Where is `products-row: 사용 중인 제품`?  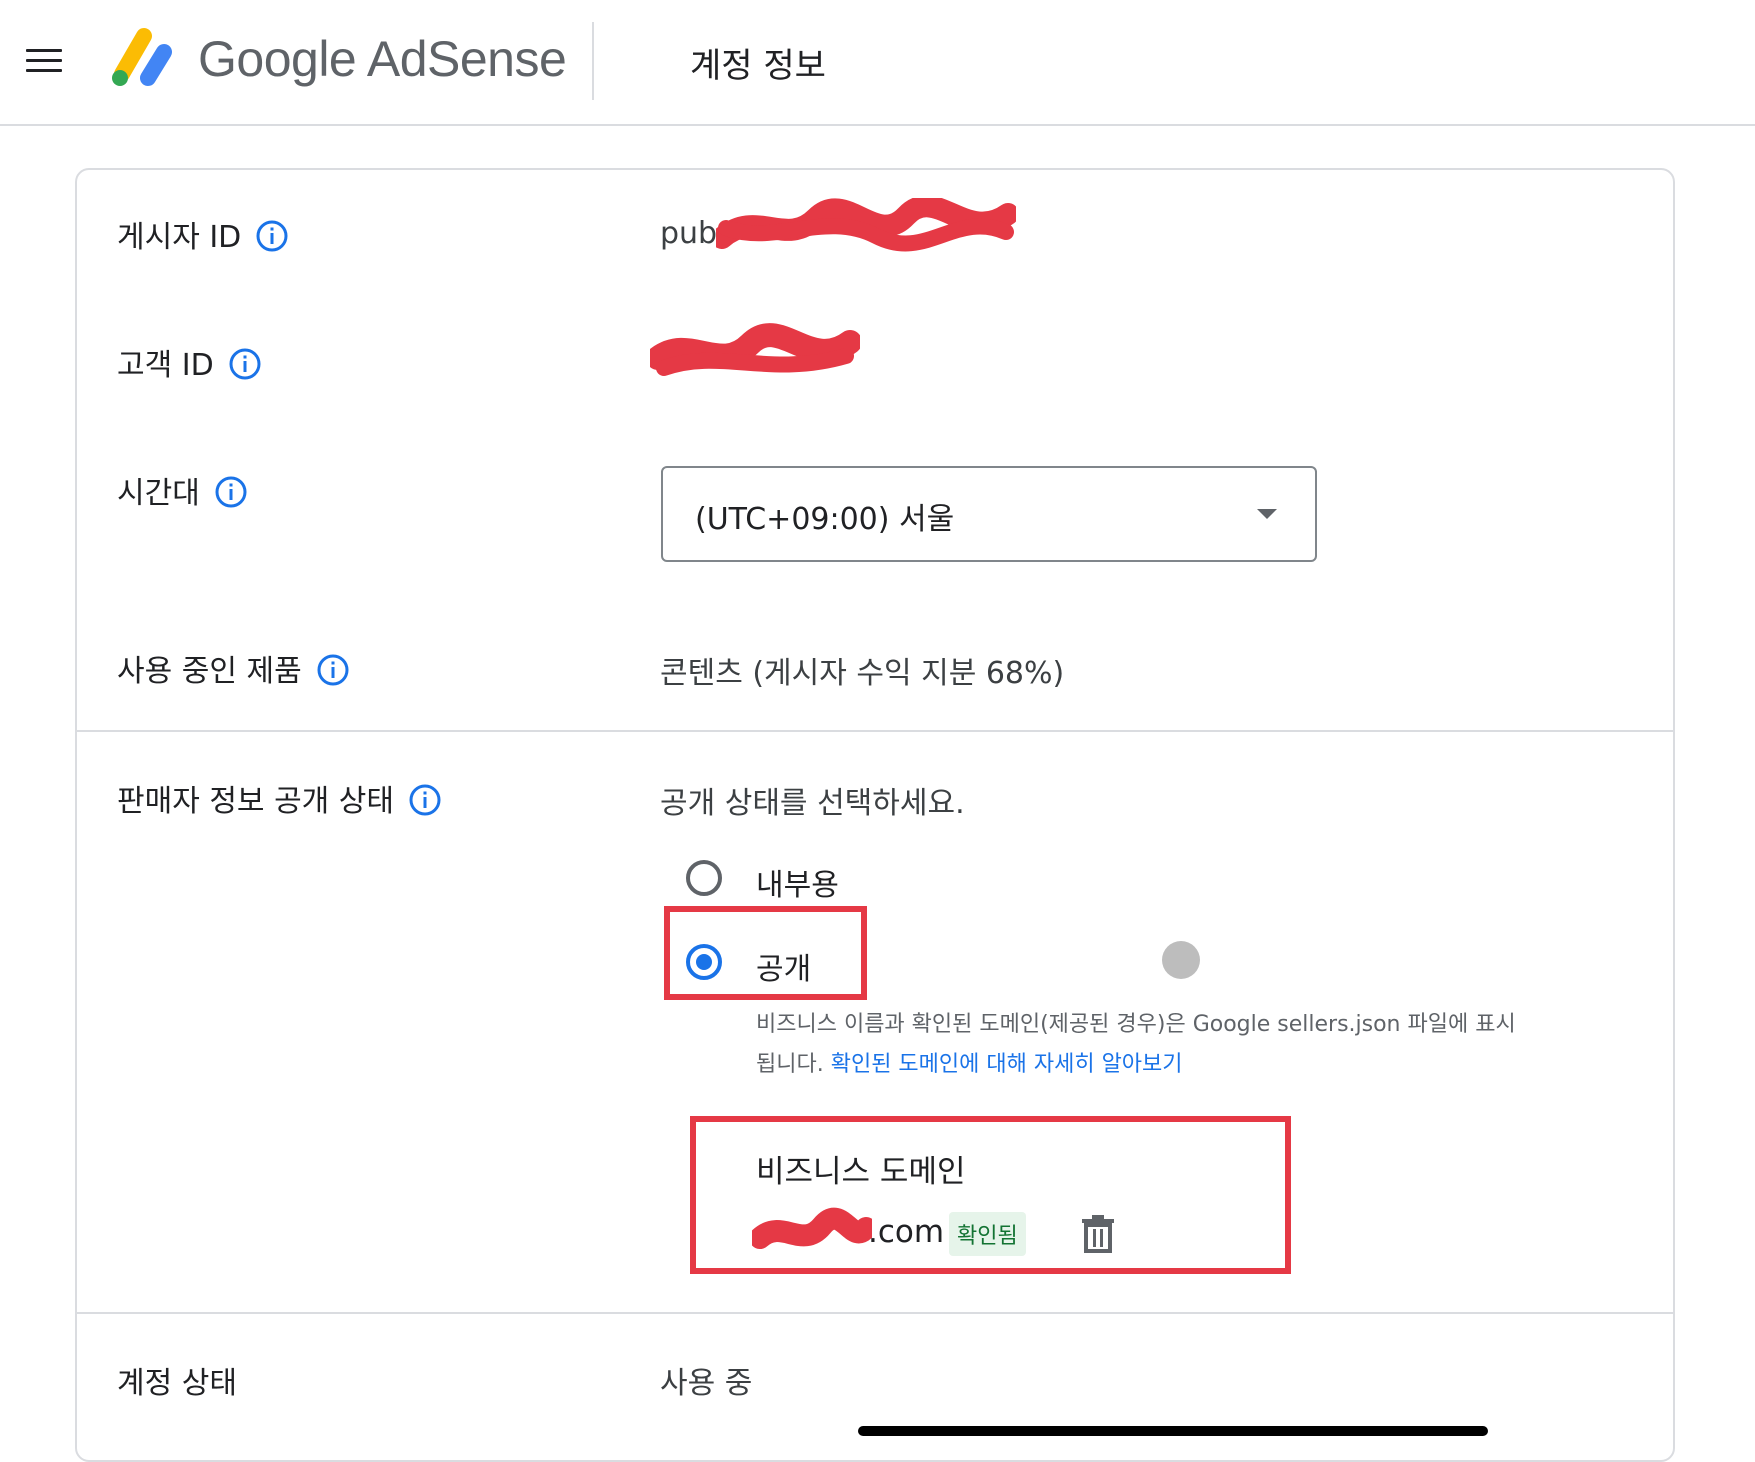
products-row: 사용 중인 제품 is located at coordinates (233, 668).